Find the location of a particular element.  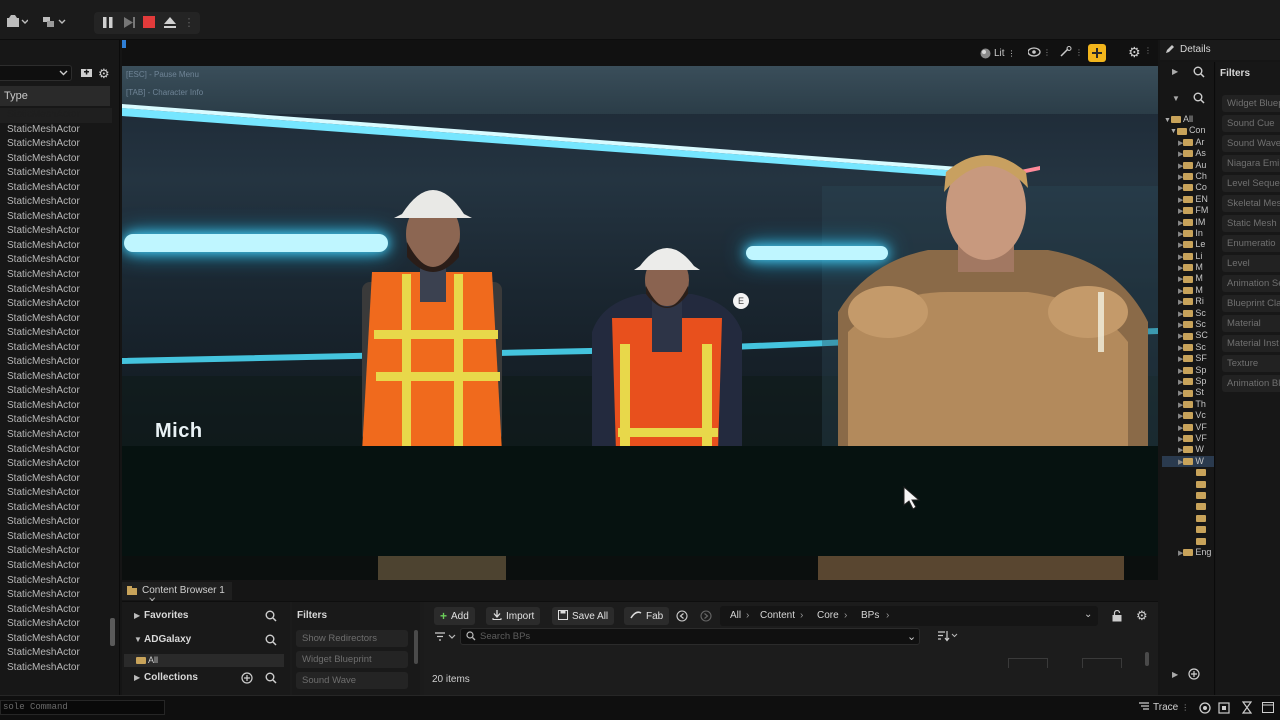

lock-icon is located at coordinates (1117, 617).